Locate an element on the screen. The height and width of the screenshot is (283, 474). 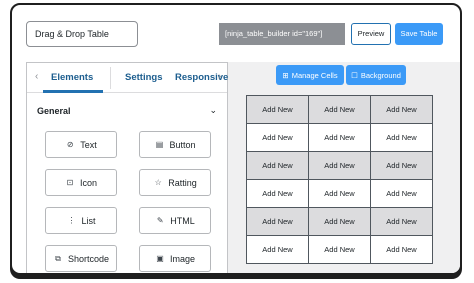
tab-prev-icon: ‹ is located at coordinates (36, 76).